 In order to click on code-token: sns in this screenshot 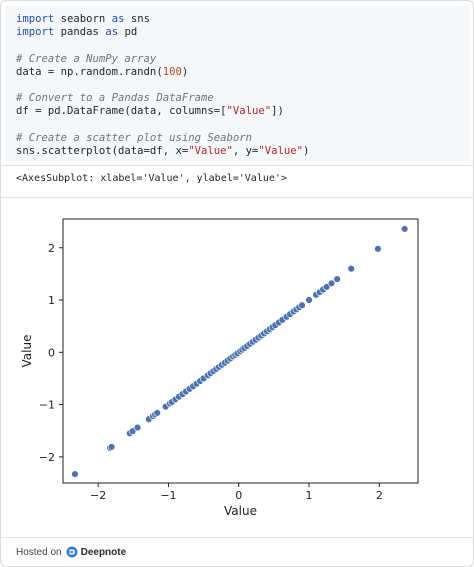, I will do `click(137, 19)`.